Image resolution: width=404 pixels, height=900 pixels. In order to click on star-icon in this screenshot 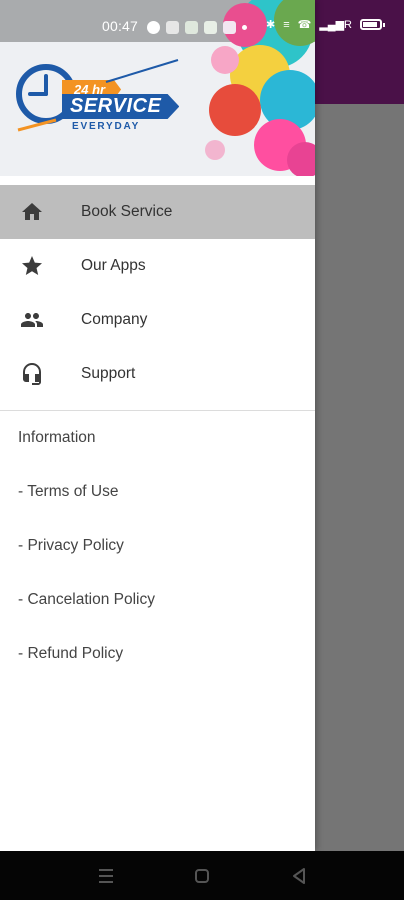, I will do `click(32, 265)`.